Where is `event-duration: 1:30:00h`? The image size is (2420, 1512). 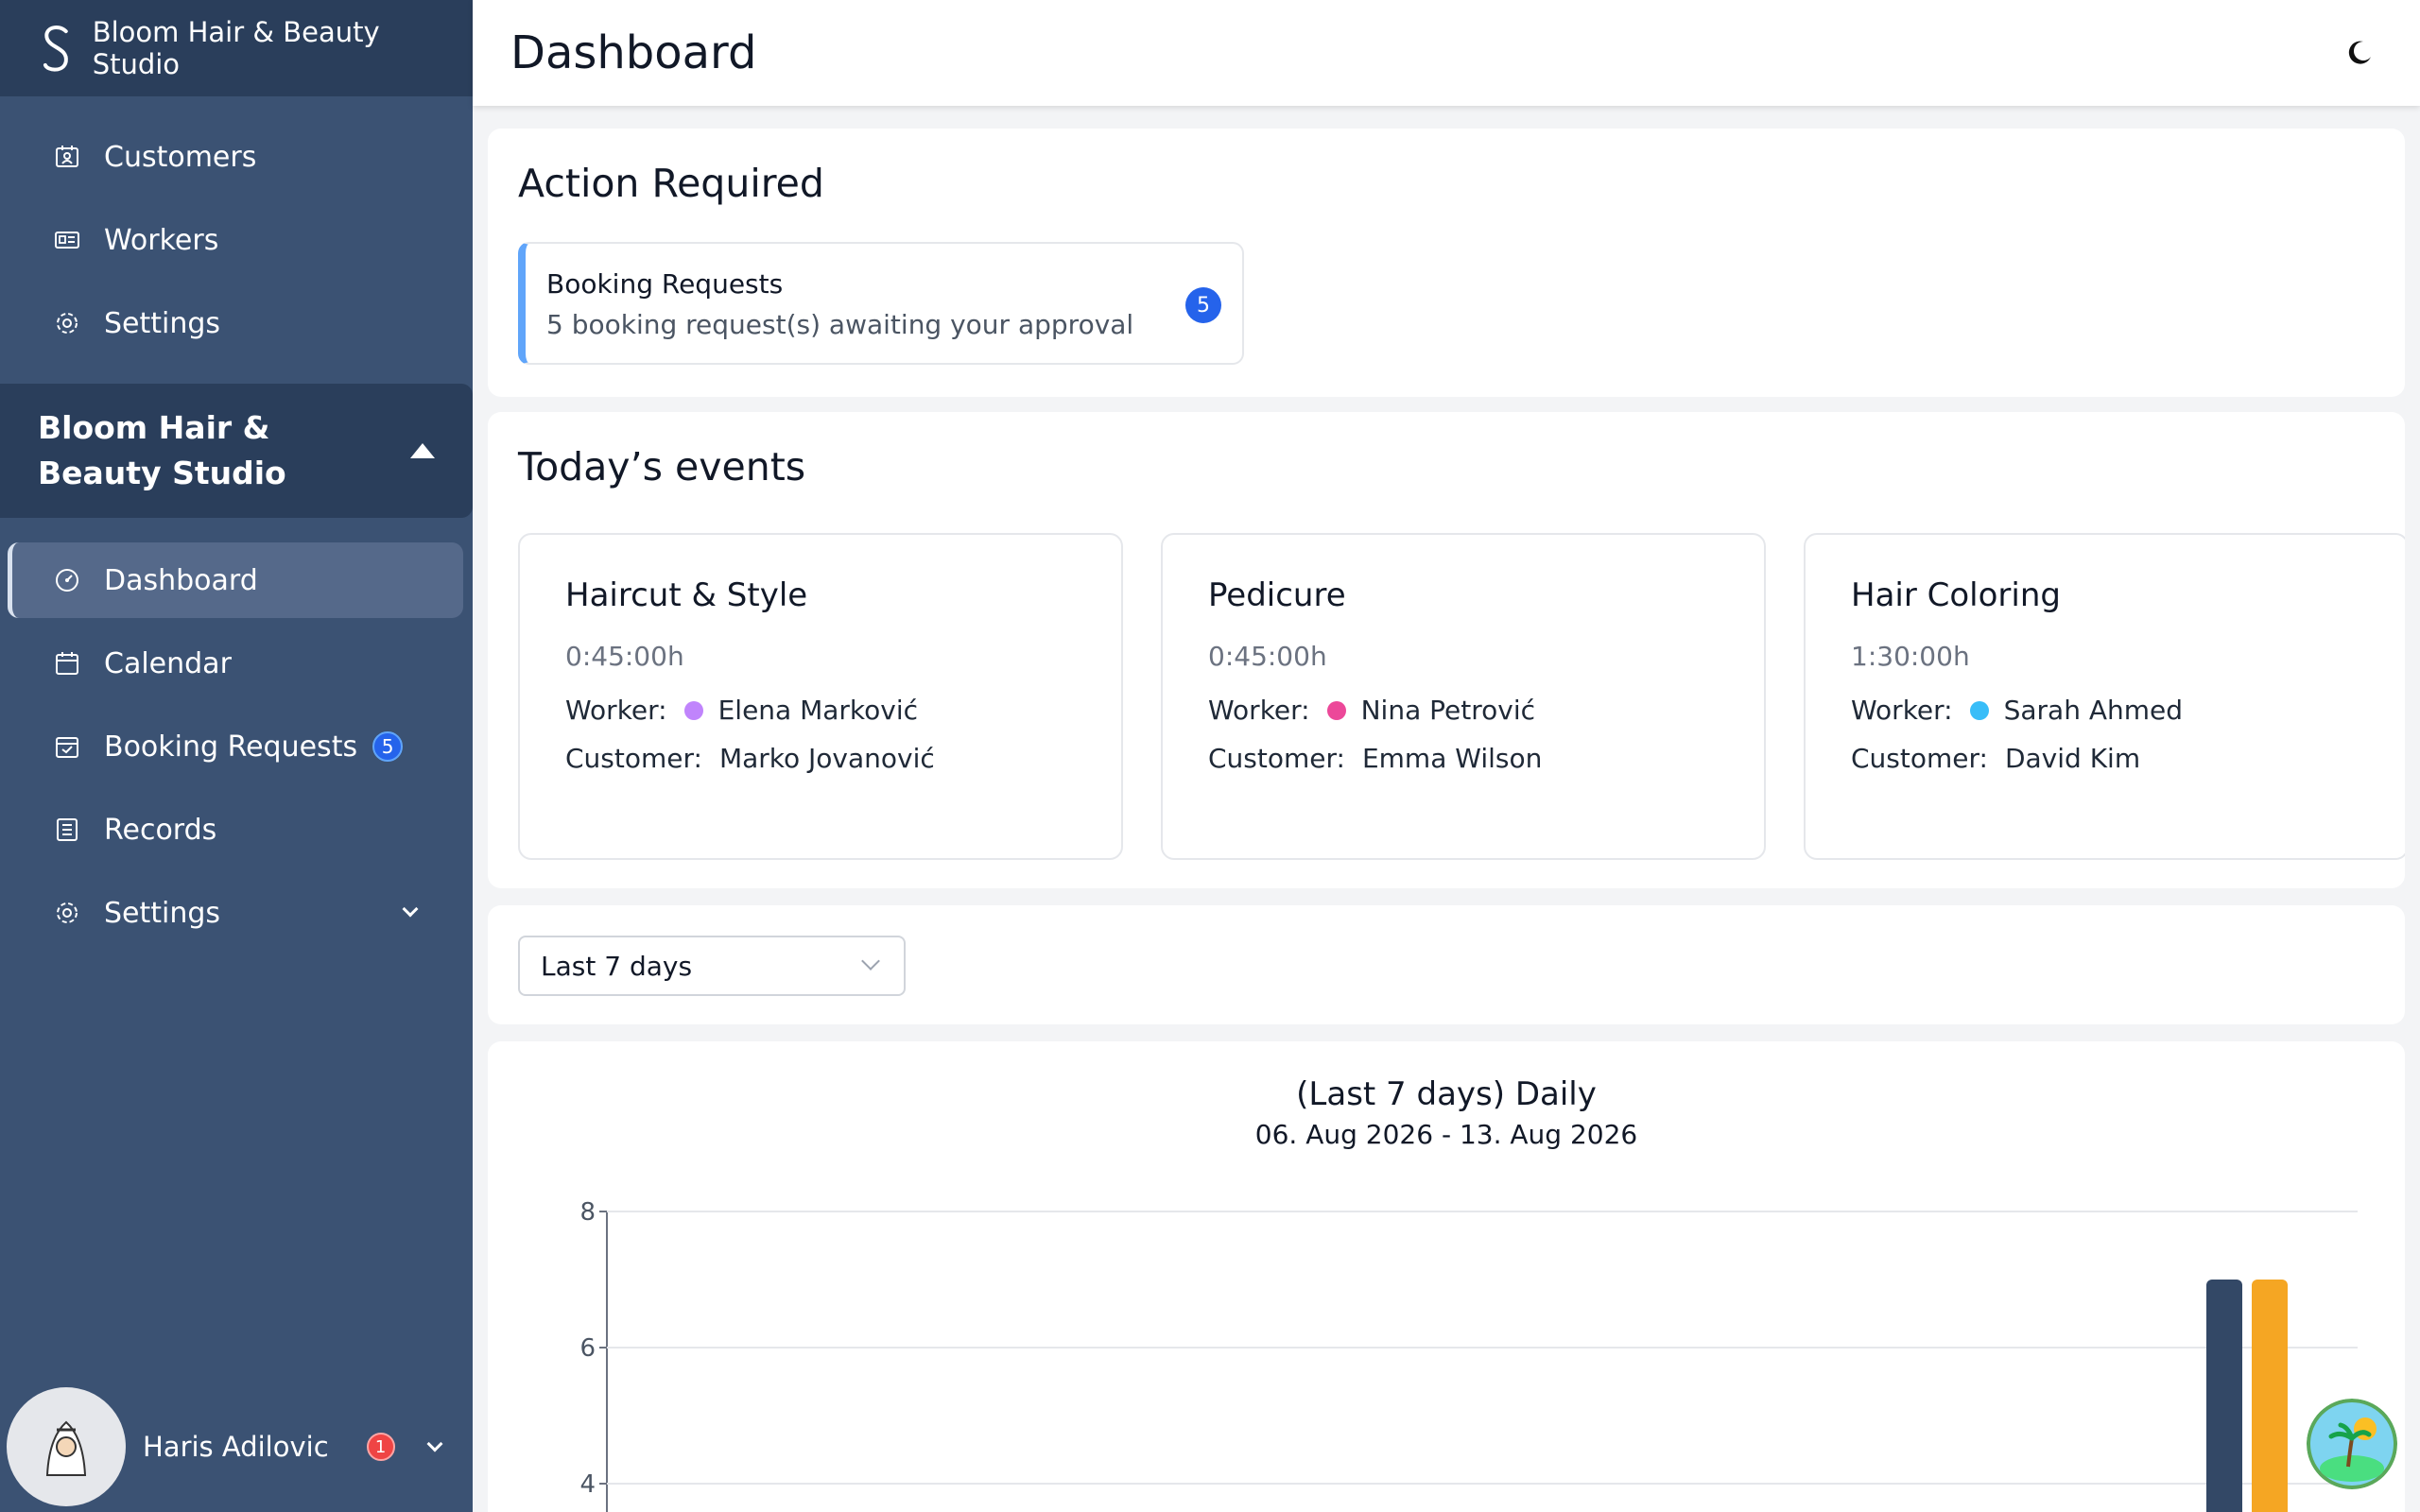 event-duration: 1:30:00h is located at coordinates (1910, 656).